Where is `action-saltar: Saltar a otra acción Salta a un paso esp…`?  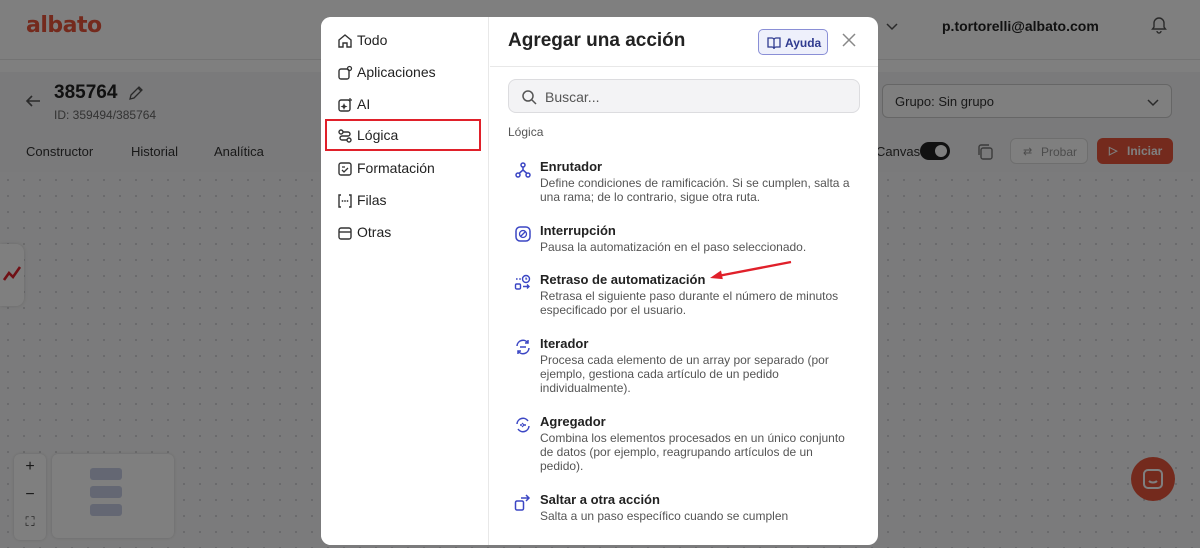 action-saltar: Saltar a otra acción Salta a un paso esp… is located at coordinates (684, 509).